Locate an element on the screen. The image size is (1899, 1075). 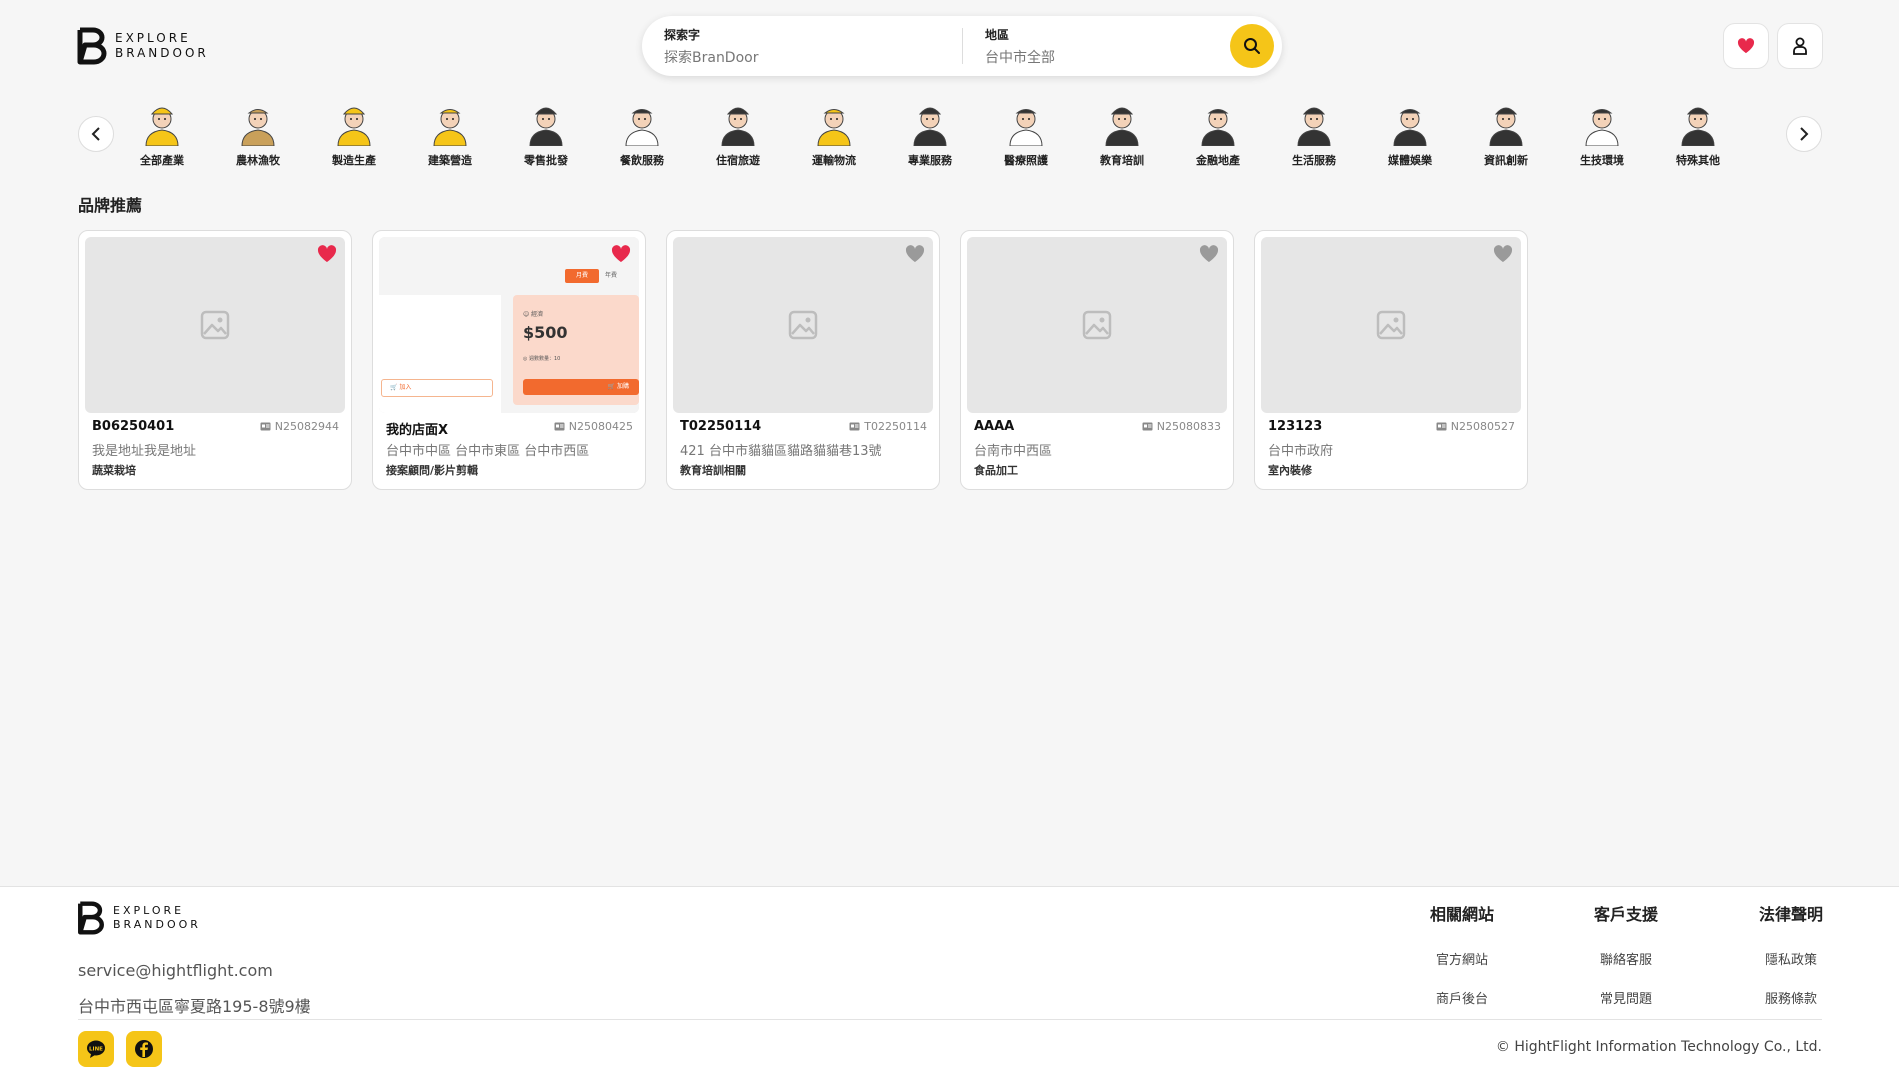
favorites-button is located at coordinates (1746, 46).